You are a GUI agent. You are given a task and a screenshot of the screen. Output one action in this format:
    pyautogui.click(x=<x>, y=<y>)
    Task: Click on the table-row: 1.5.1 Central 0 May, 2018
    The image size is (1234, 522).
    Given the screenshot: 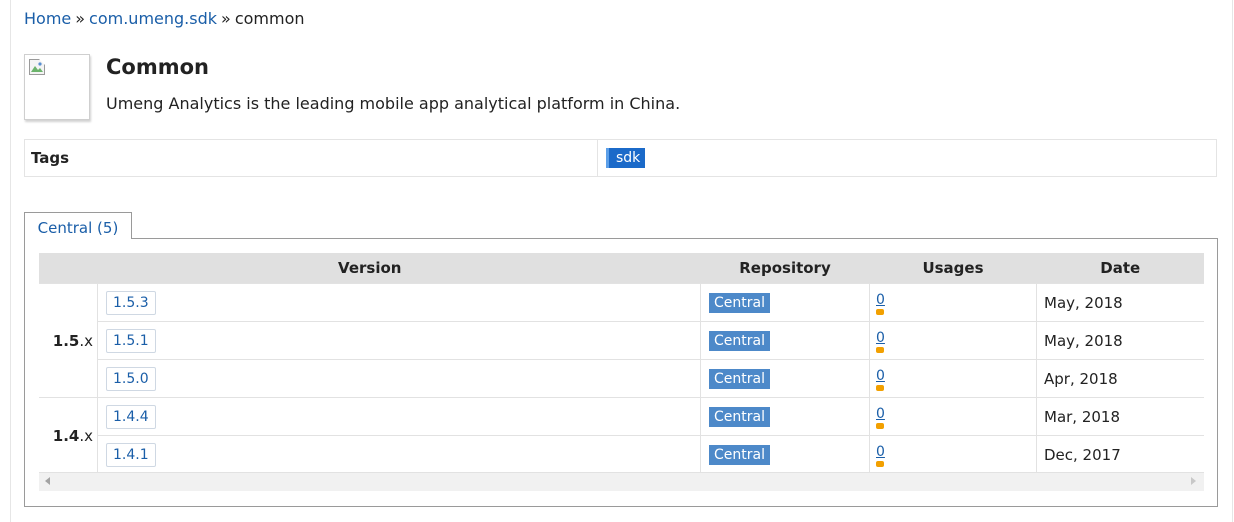 What is the action you would take?
    pyautogui.click(x=621, y=340)
    